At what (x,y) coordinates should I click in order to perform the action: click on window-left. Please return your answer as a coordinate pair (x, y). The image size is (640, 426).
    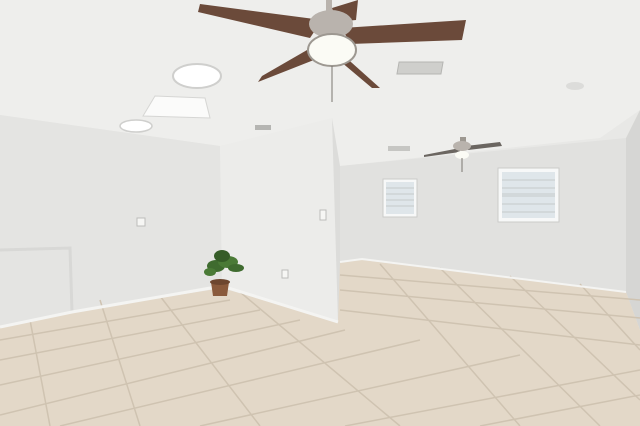
    Looking at the image, I should click on (400, 198).